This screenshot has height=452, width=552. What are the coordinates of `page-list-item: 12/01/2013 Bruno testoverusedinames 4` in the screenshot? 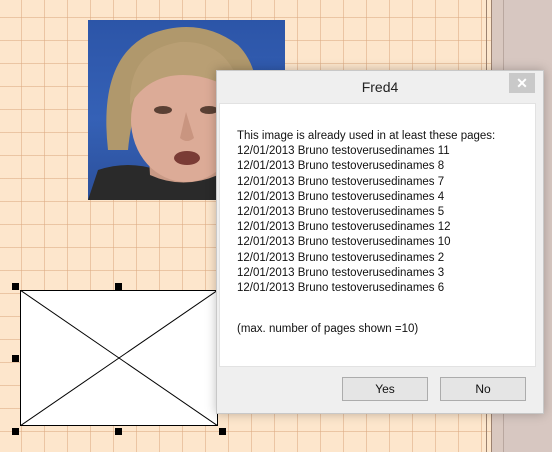 It's located at (341, 196).